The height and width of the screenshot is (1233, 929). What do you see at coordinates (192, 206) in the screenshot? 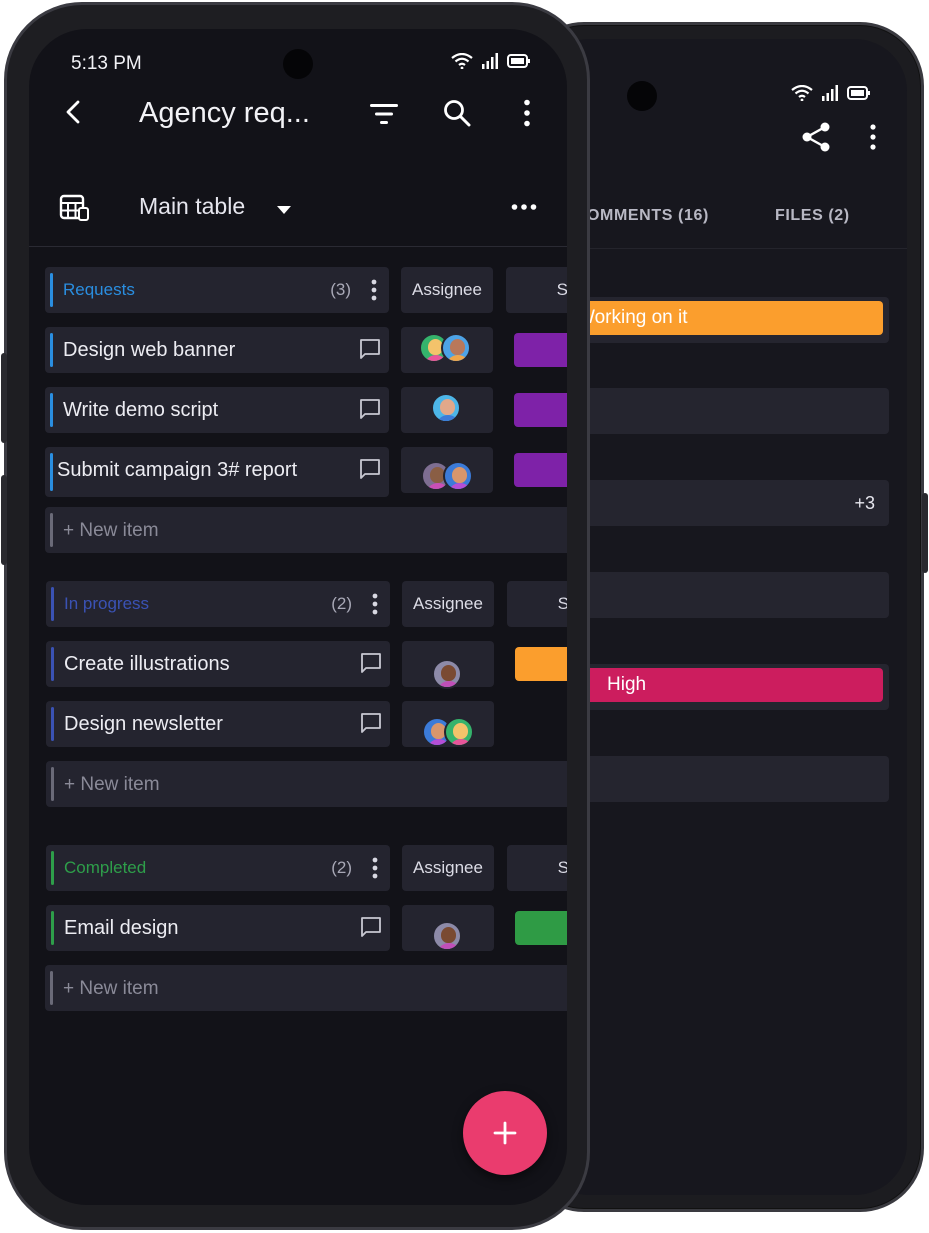
I see `view-name: Main table` at bounding box center [192, 206].